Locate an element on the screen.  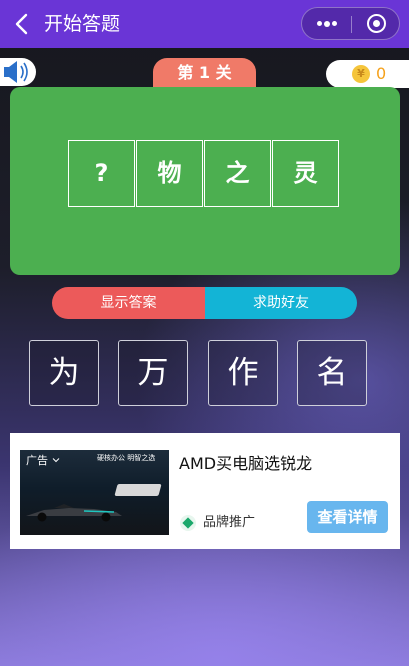
back-button is located at coordinates (23, 24).